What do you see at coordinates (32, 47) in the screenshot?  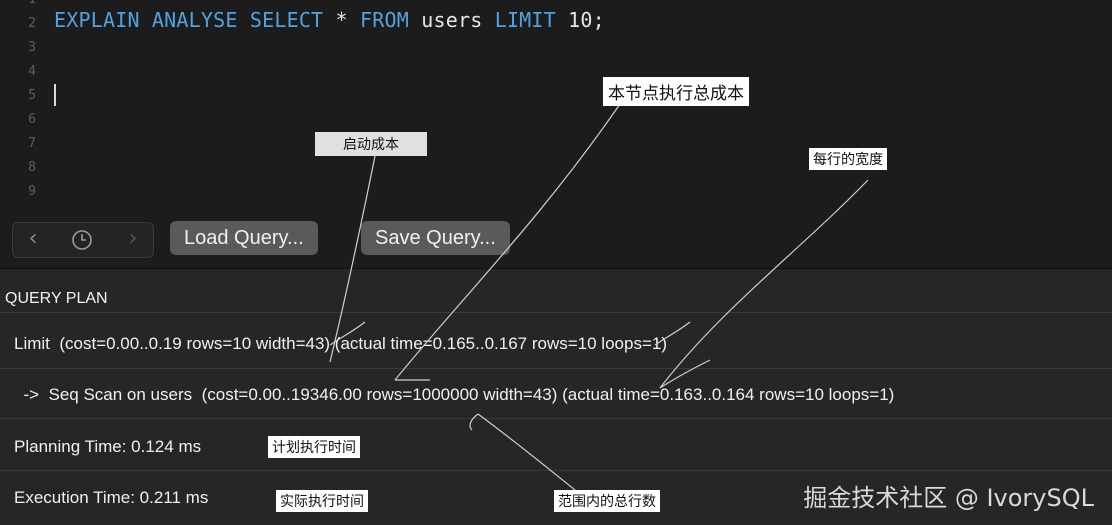 I see `line-number: 3` at bounding box center [32, 47].